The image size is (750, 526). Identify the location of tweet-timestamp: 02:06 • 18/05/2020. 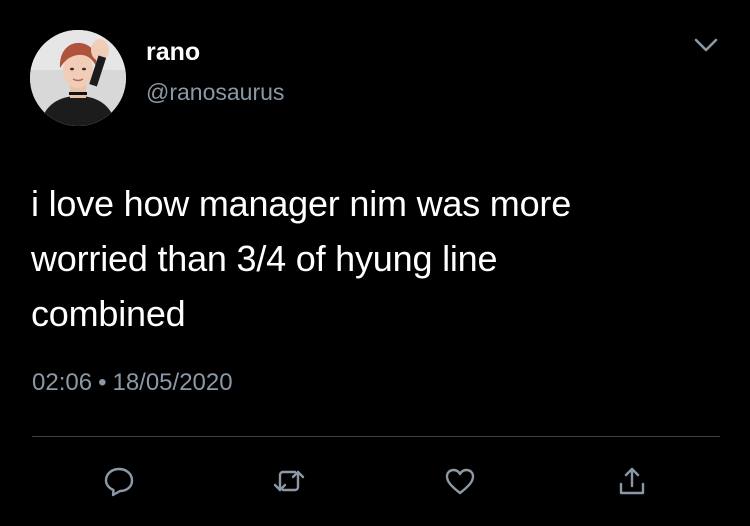
(132, 383).